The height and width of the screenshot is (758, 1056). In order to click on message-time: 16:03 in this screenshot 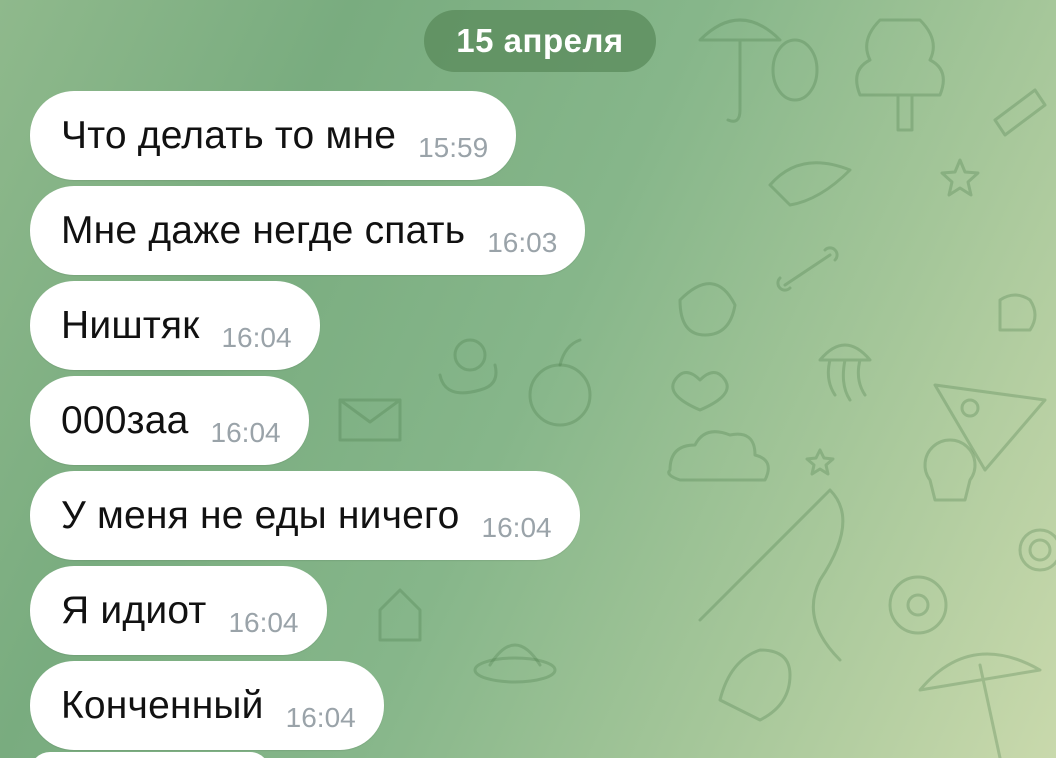, I will do `click(522, 242)`.